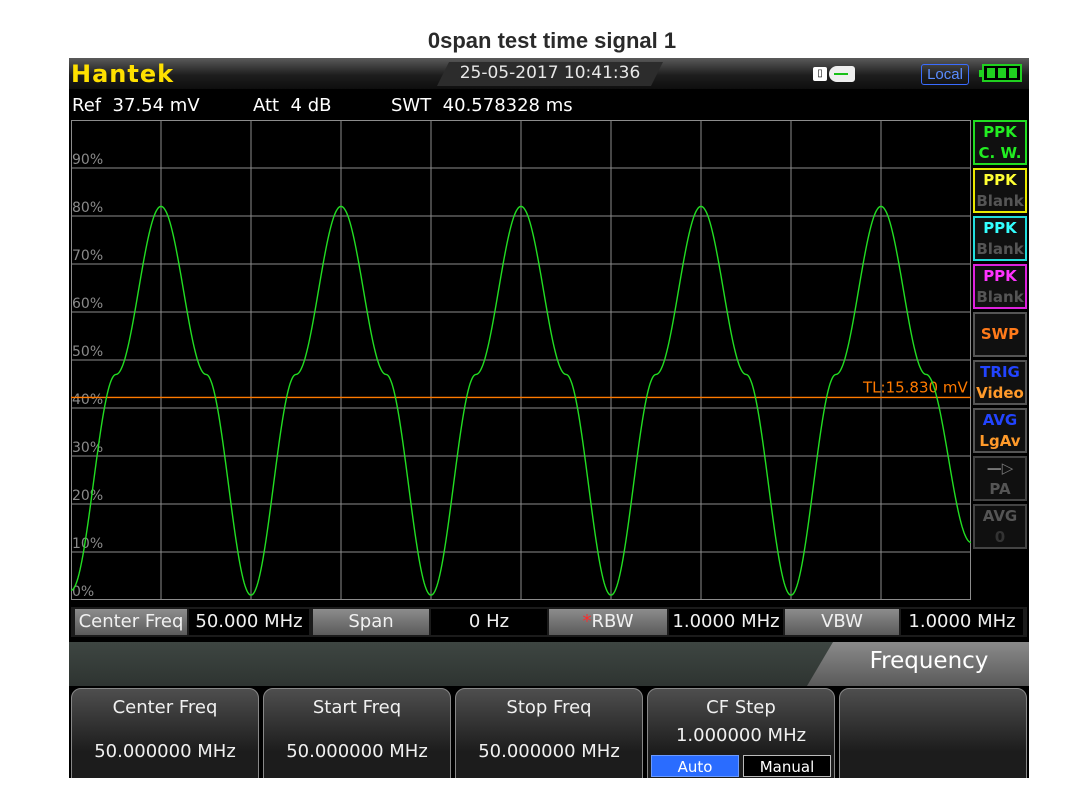 The height and width of the screenshot is (793, 1074). I want to click on battery-full-icon, so click(1000, 73).